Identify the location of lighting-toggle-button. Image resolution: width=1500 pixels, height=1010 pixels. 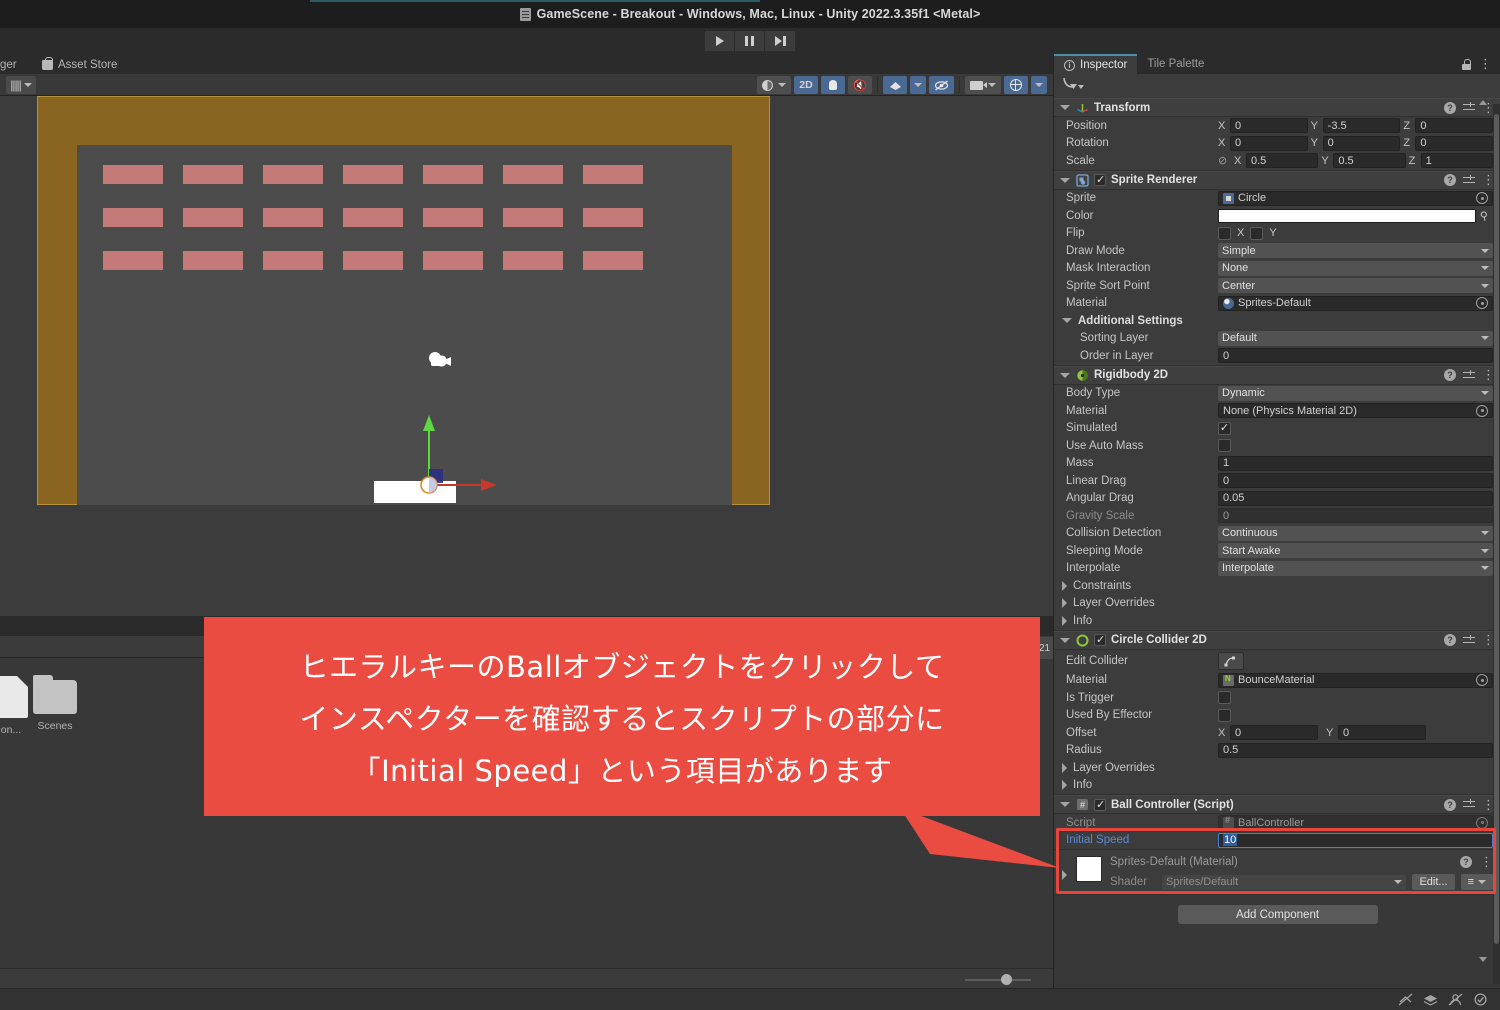
(833, 85).